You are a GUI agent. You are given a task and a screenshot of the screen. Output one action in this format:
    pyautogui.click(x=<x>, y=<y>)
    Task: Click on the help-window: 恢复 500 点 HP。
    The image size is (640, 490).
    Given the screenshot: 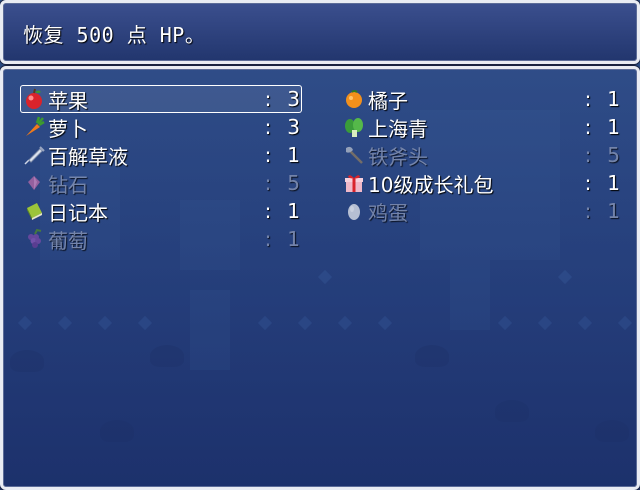 What is the action you would take?
    pyautogui.click(x=320, y=32)
    